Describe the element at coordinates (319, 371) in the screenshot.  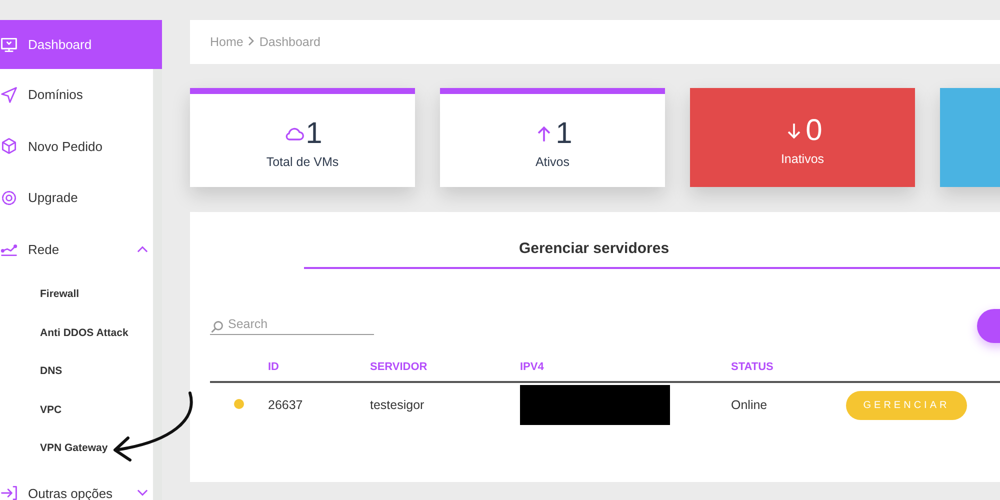
I see `column-header: ID` at that location.